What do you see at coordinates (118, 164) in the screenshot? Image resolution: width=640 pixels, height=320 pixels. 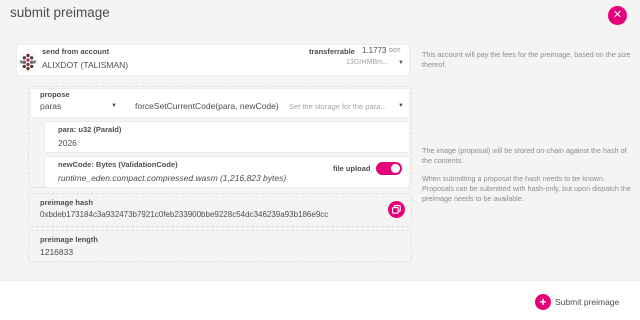 I see `newcode-label: newCode: Bytes (ValidationCode)` at bounding box center [118, 164].